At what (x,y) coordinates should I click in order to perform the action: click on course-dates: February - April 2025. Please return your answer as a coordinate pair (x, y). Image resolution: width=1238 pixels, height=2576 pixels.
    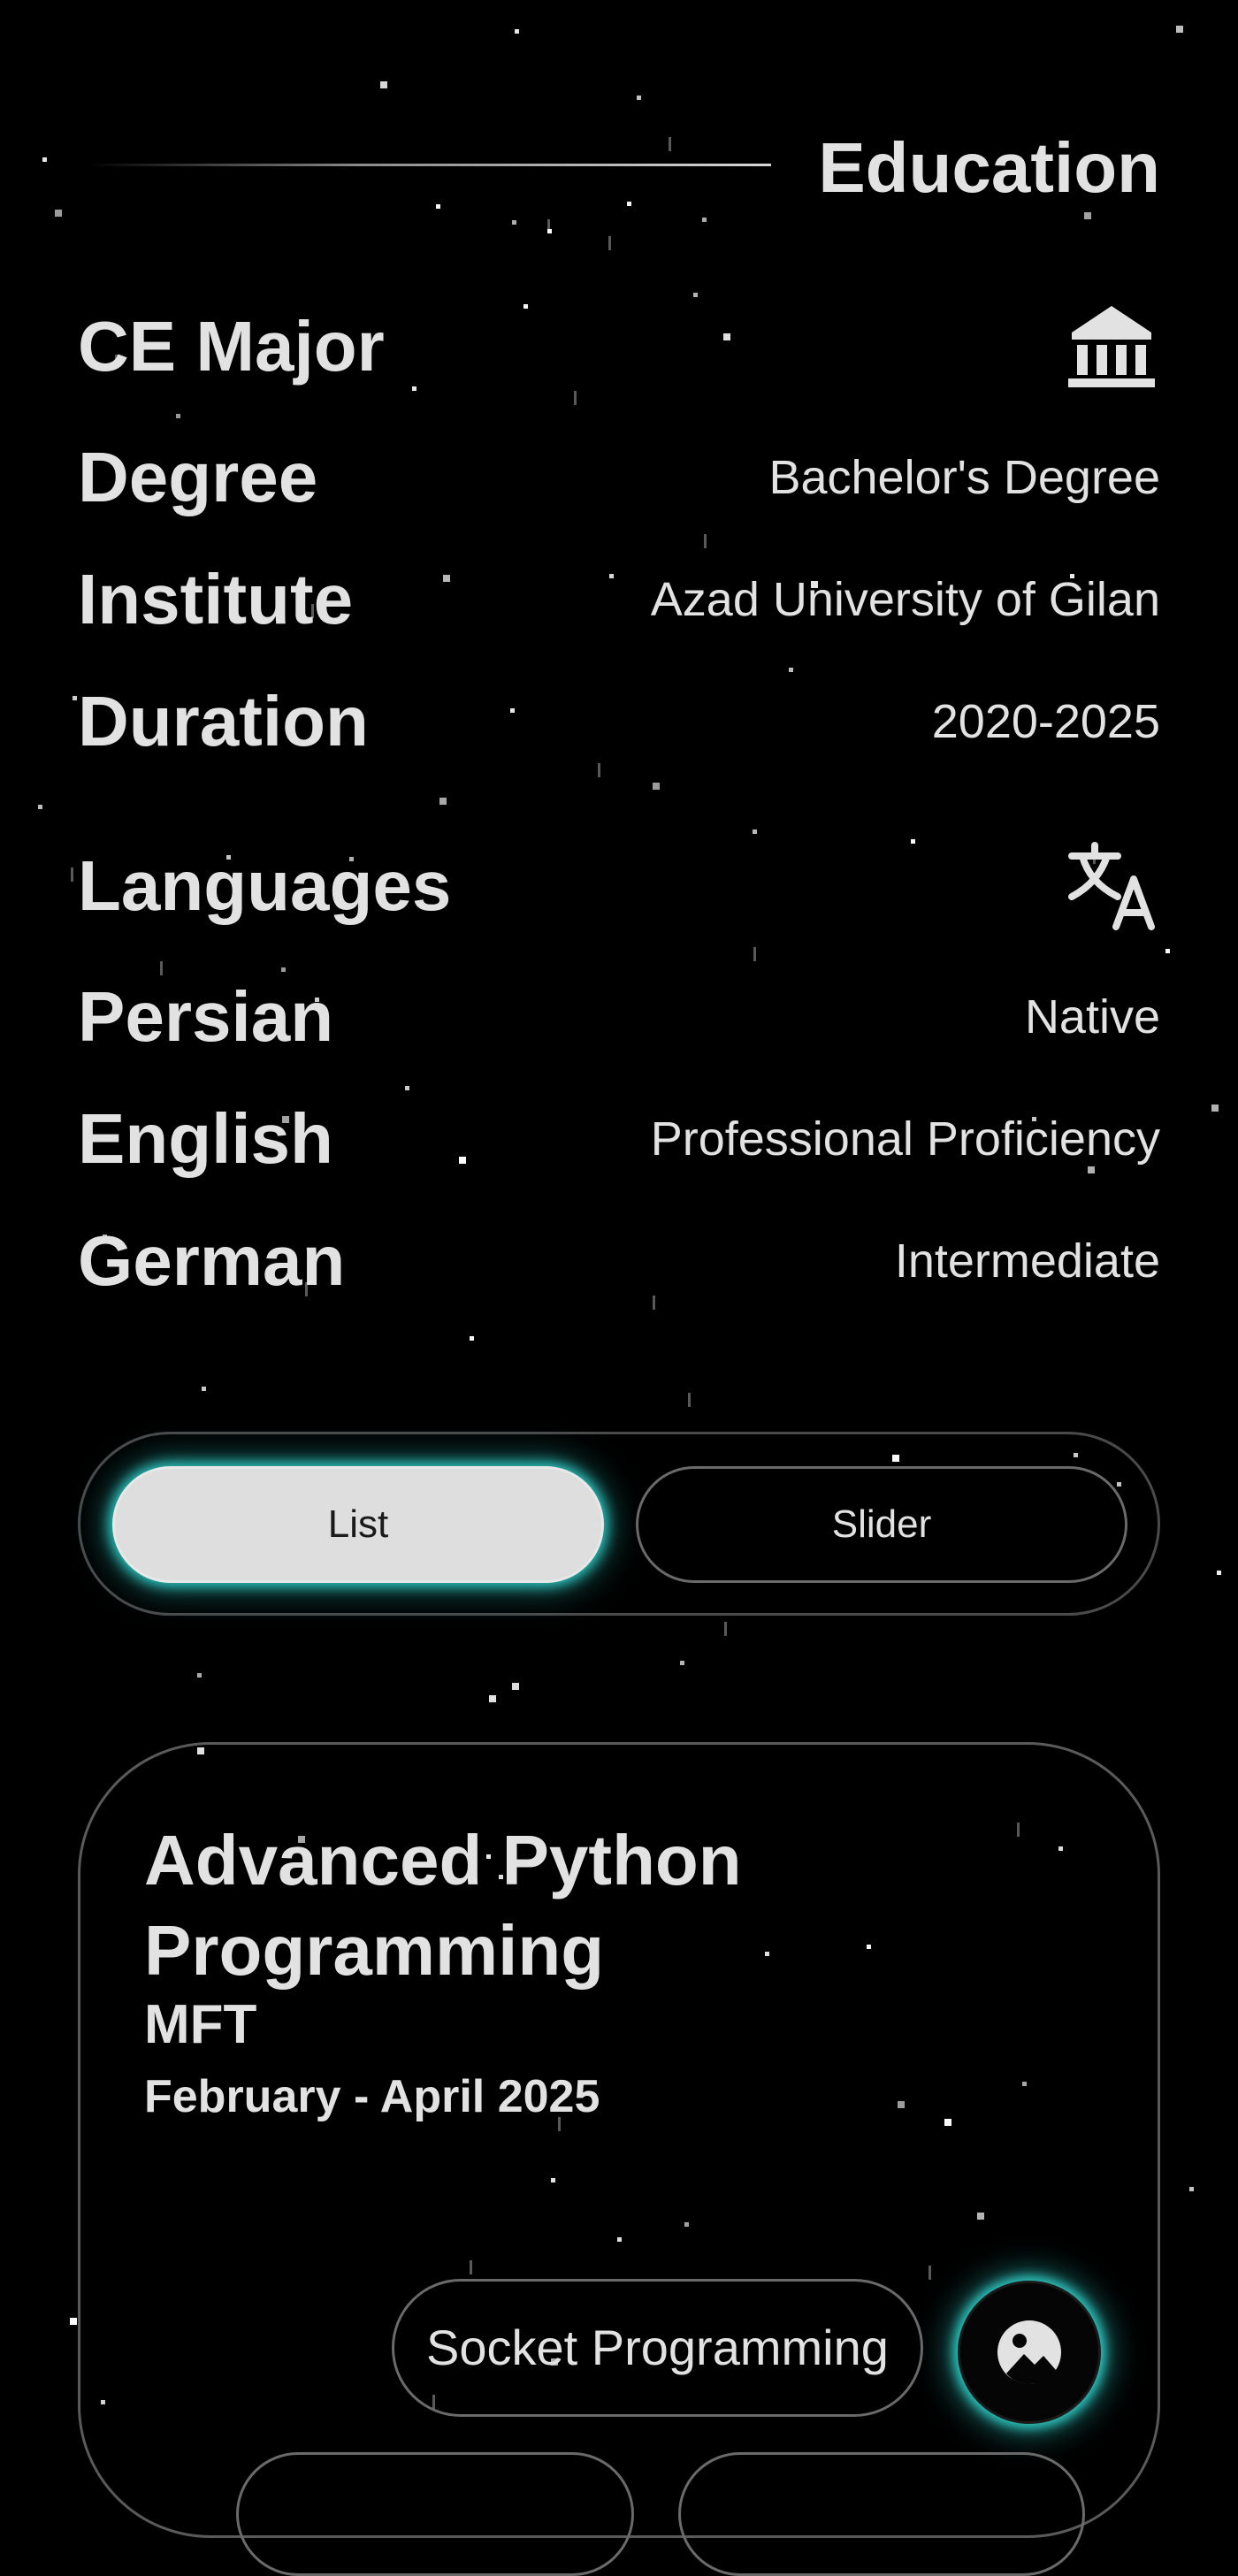
    Looking at the image, I should click on (372, 2096).